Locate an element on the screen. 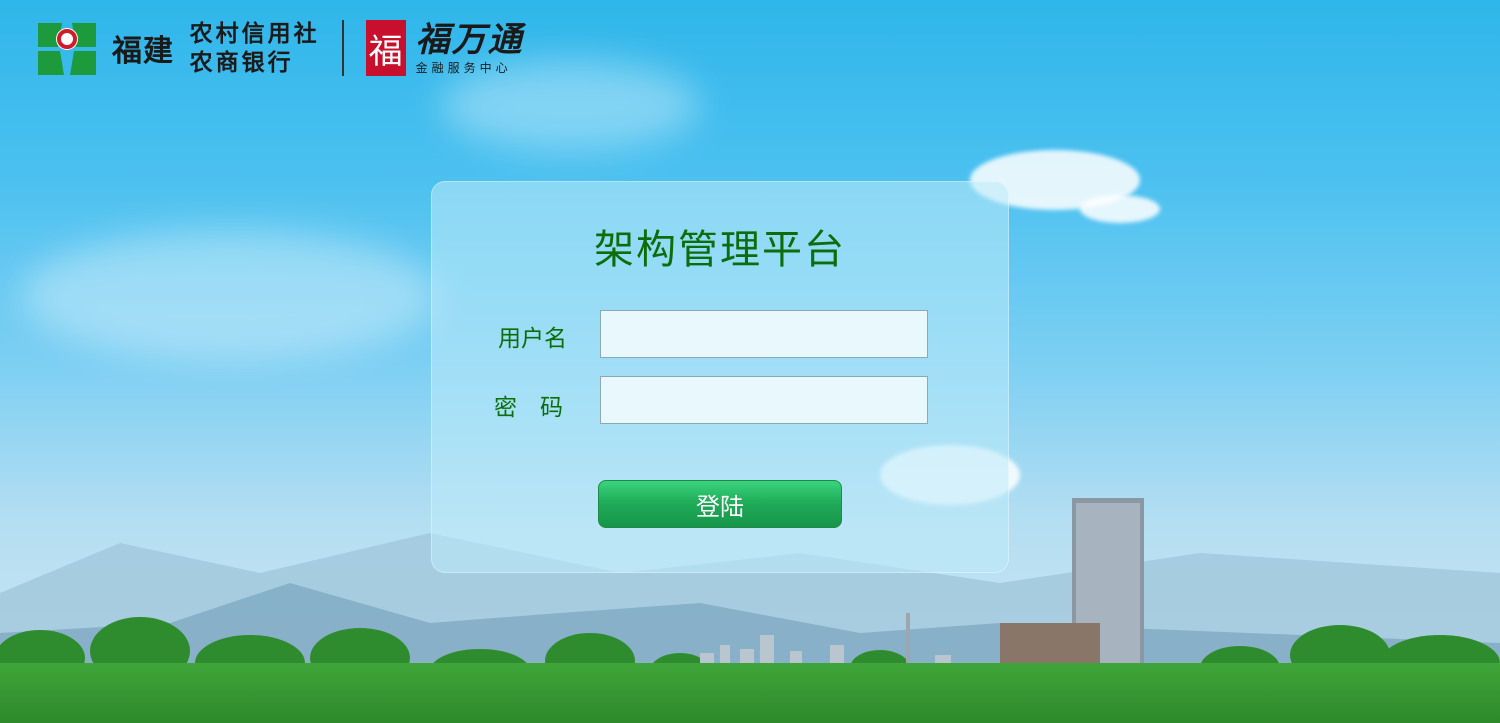  bank-name-province: 福建 is located at coordinates (143, 51).